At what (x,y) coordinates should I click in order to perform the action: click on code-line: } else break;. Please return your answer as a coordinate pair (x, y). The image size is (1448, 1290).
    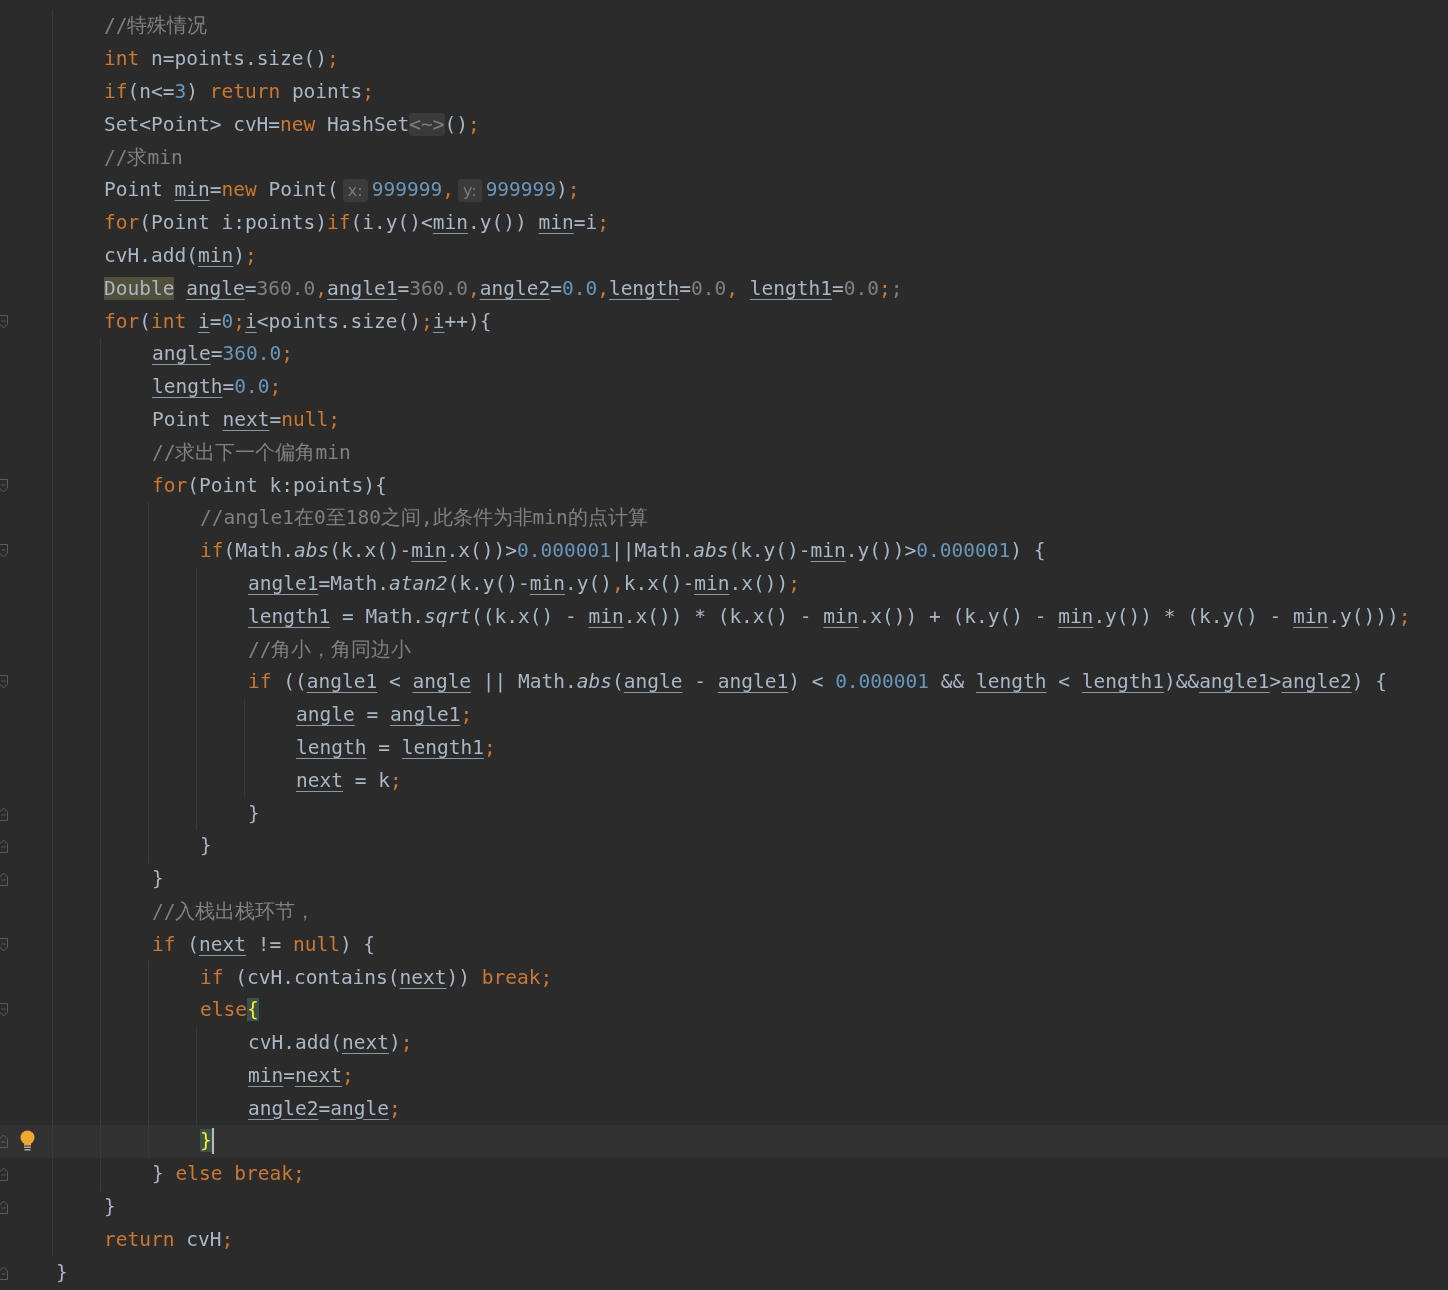
    Looking at the image, I should click on (228, 1174).